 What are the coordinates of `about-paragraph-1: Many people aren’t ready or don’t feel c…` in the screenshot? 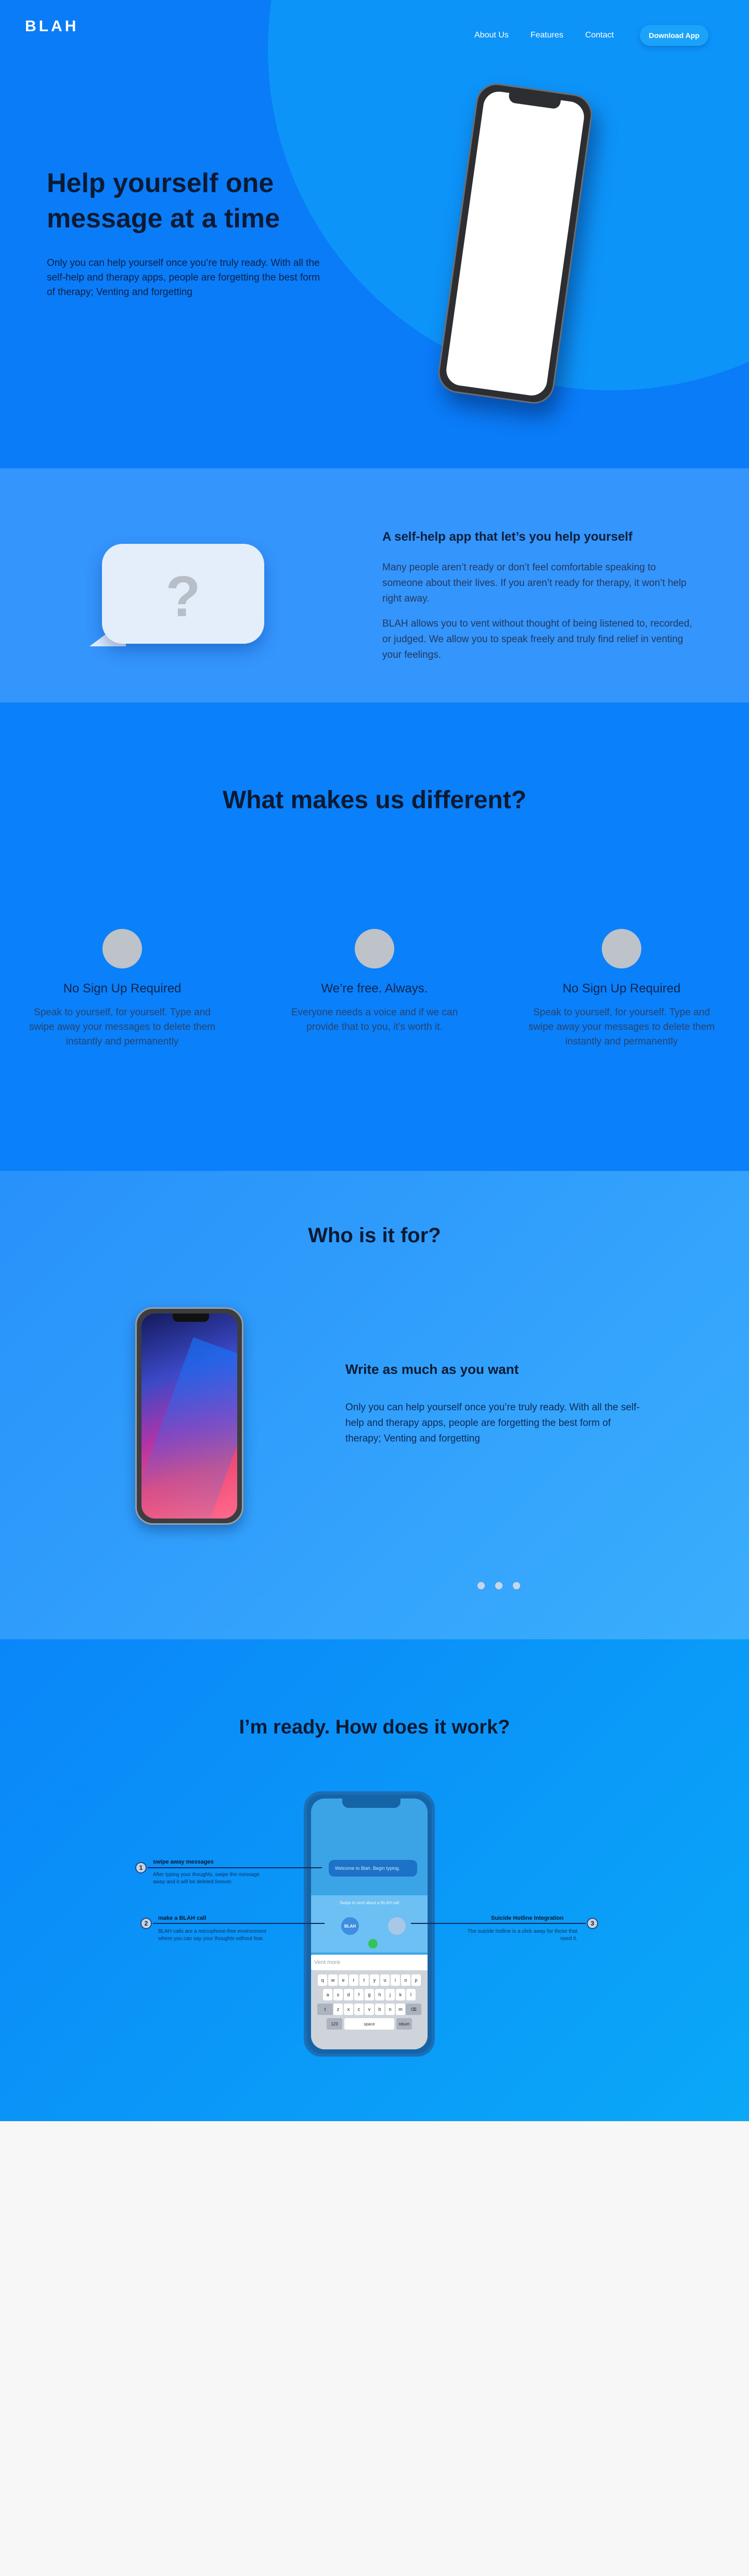 It's located at (535, 583).